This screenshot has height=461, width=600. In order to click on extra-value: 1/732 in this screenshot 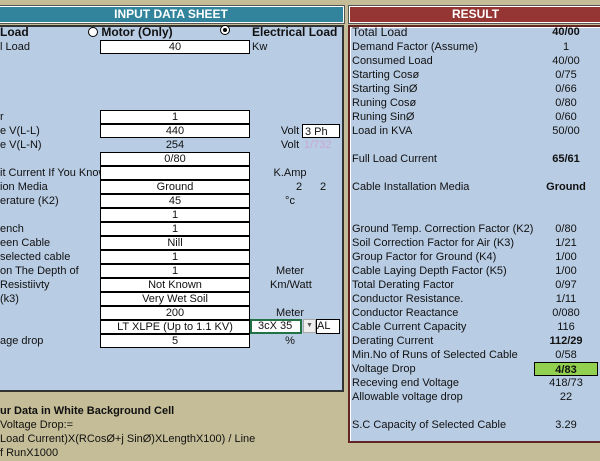, I will do `click(318, 145)`.